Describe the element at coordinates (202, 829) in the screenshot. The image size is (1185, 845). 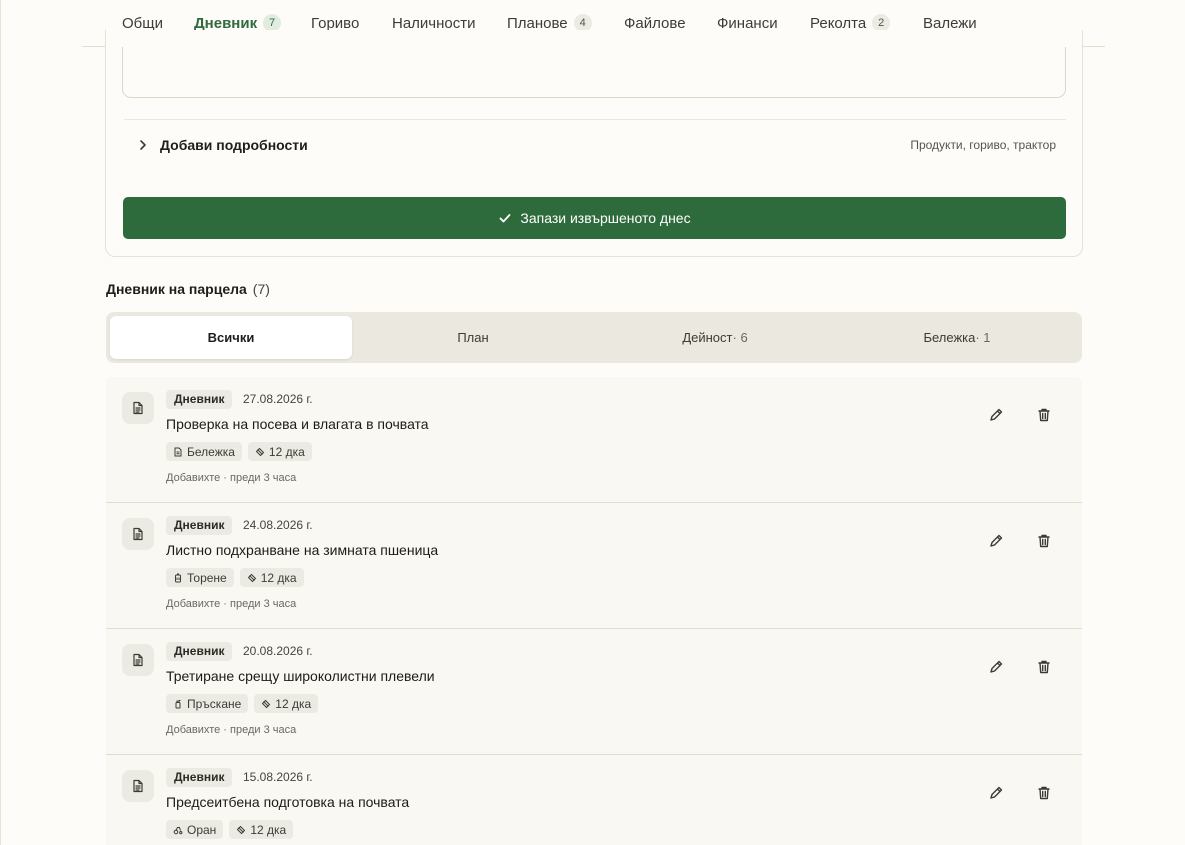
I see `chip-label: Оран` at that location.